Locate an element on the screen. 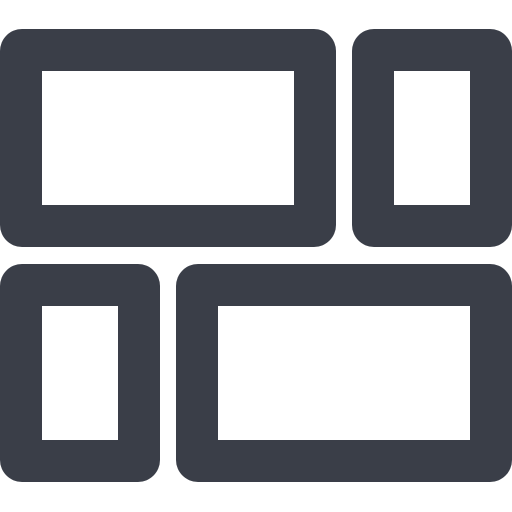  tile-bottom-narrow-inner is located at coordinates (80, 373).